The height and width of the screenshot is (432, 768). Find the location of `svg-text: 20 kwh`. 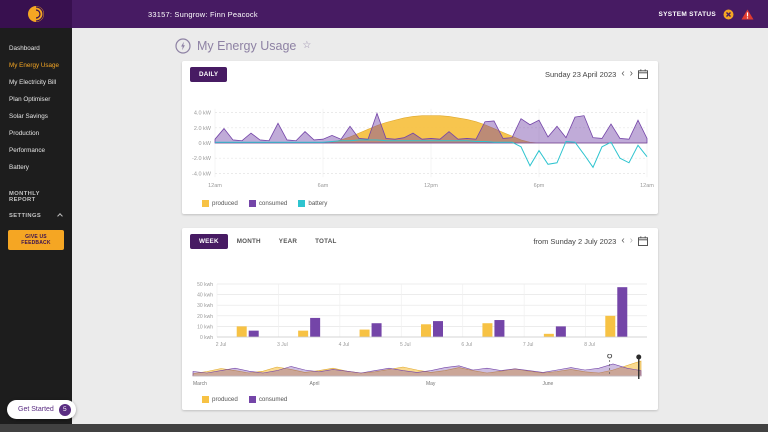

svg-text: 20 kwh is located at coordinates (205, 317).